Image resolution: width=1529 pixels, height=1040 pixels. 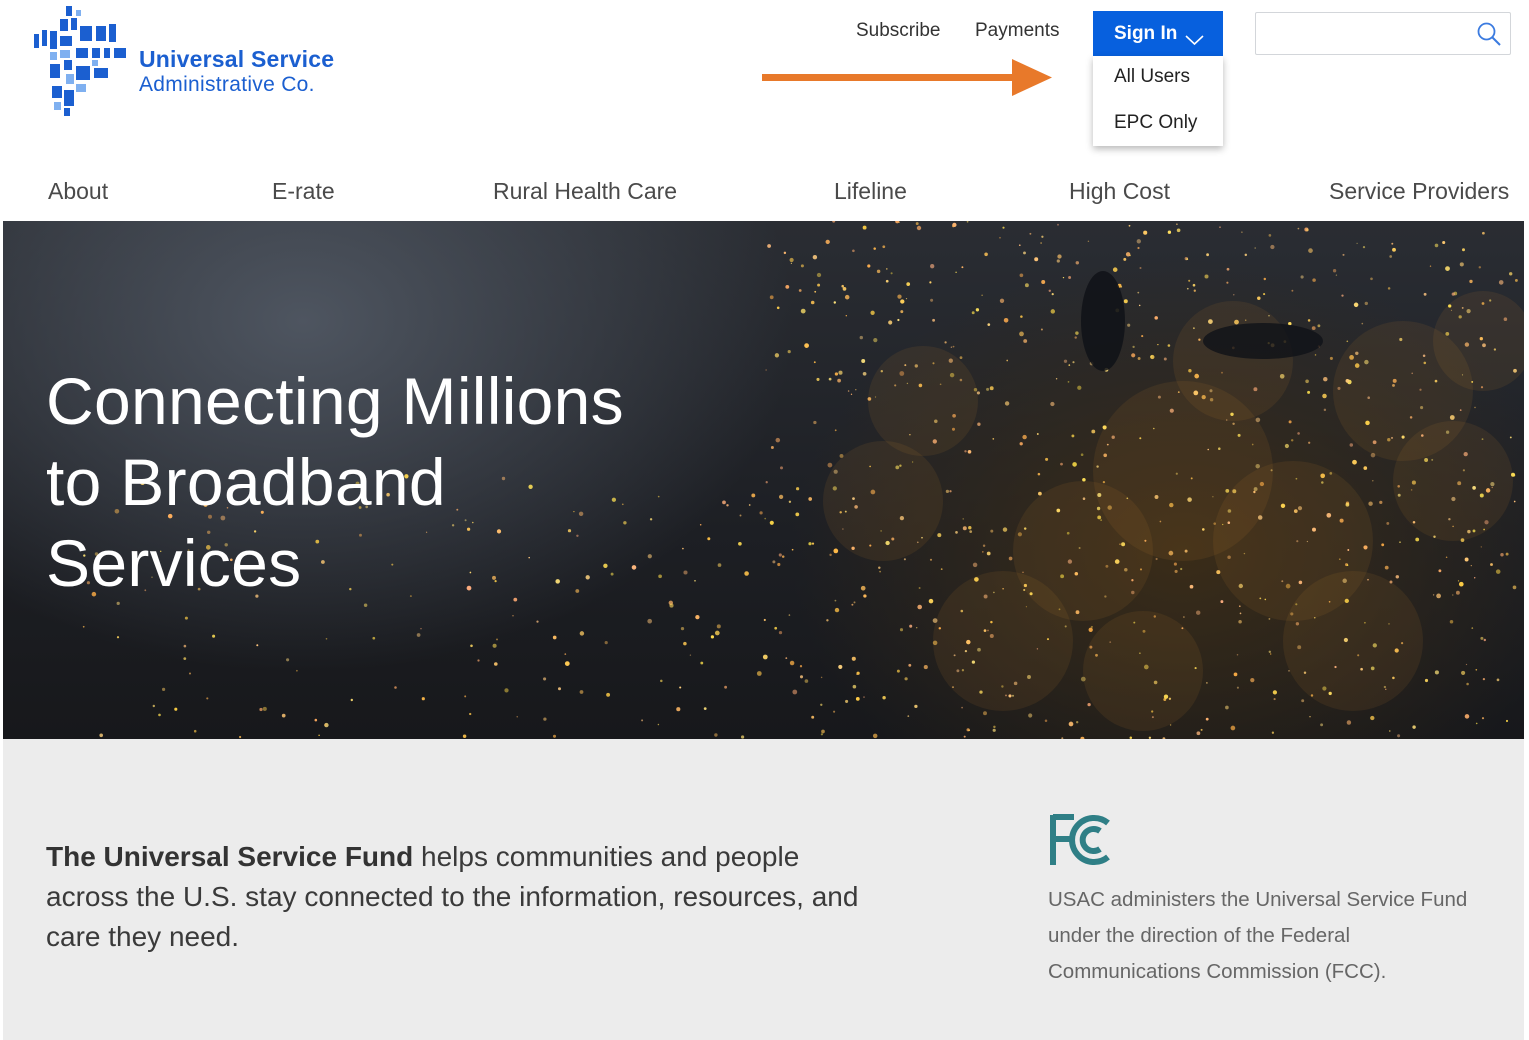 I want to click on sign-in-button: Sign In, so click(x=1158, y=33).